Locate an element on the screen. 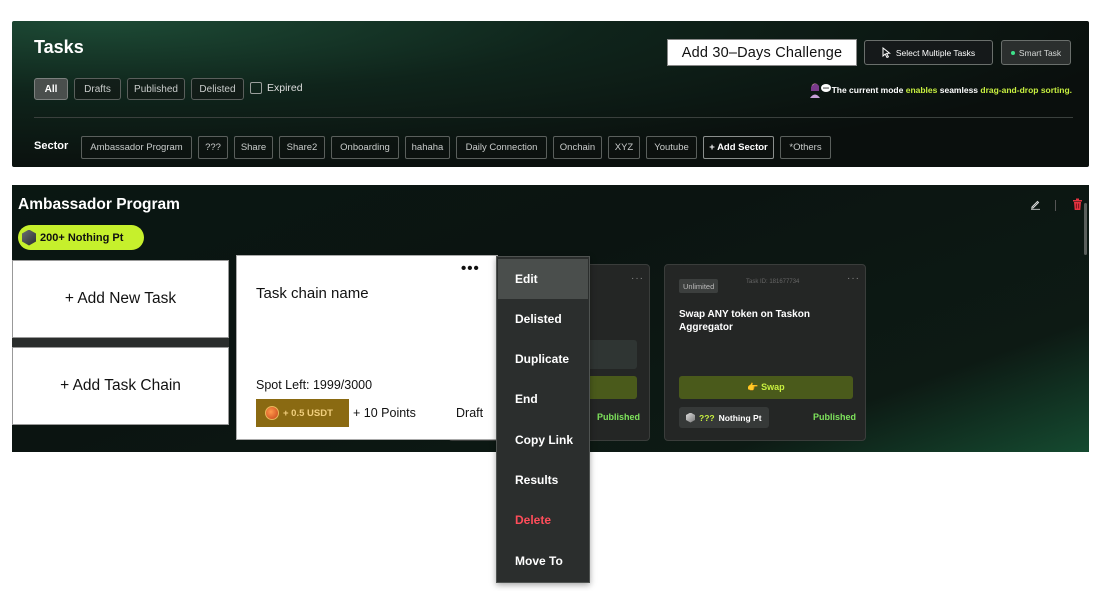  add-sector-button: + Add Sector is located at coordinates (738, 147).